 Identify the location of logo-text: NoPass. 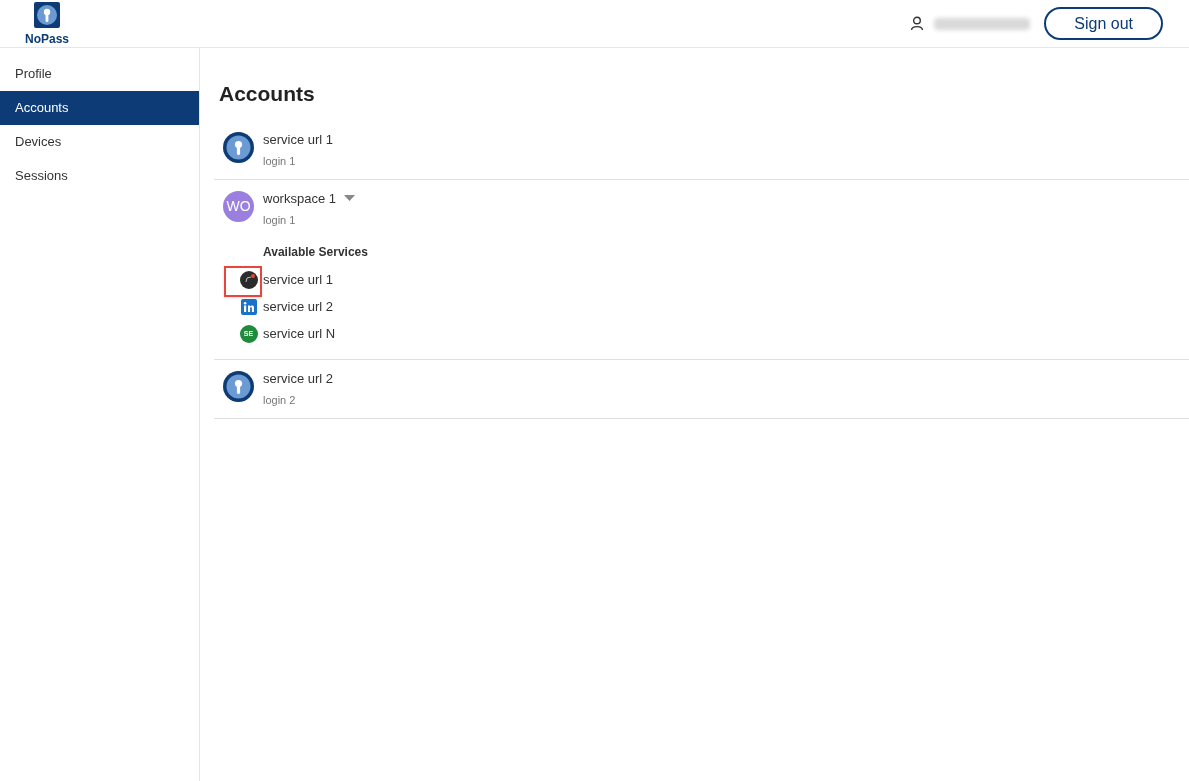
(47, 39).